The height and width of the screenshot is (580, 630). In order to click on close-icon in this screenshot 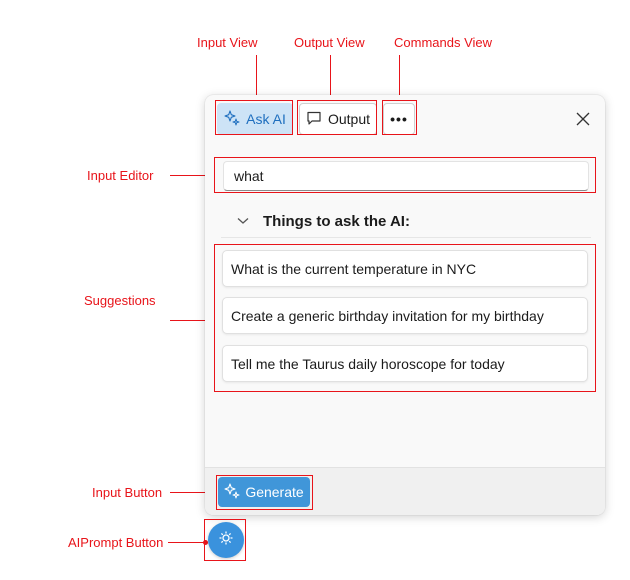, I will do `click(583, 119)`.